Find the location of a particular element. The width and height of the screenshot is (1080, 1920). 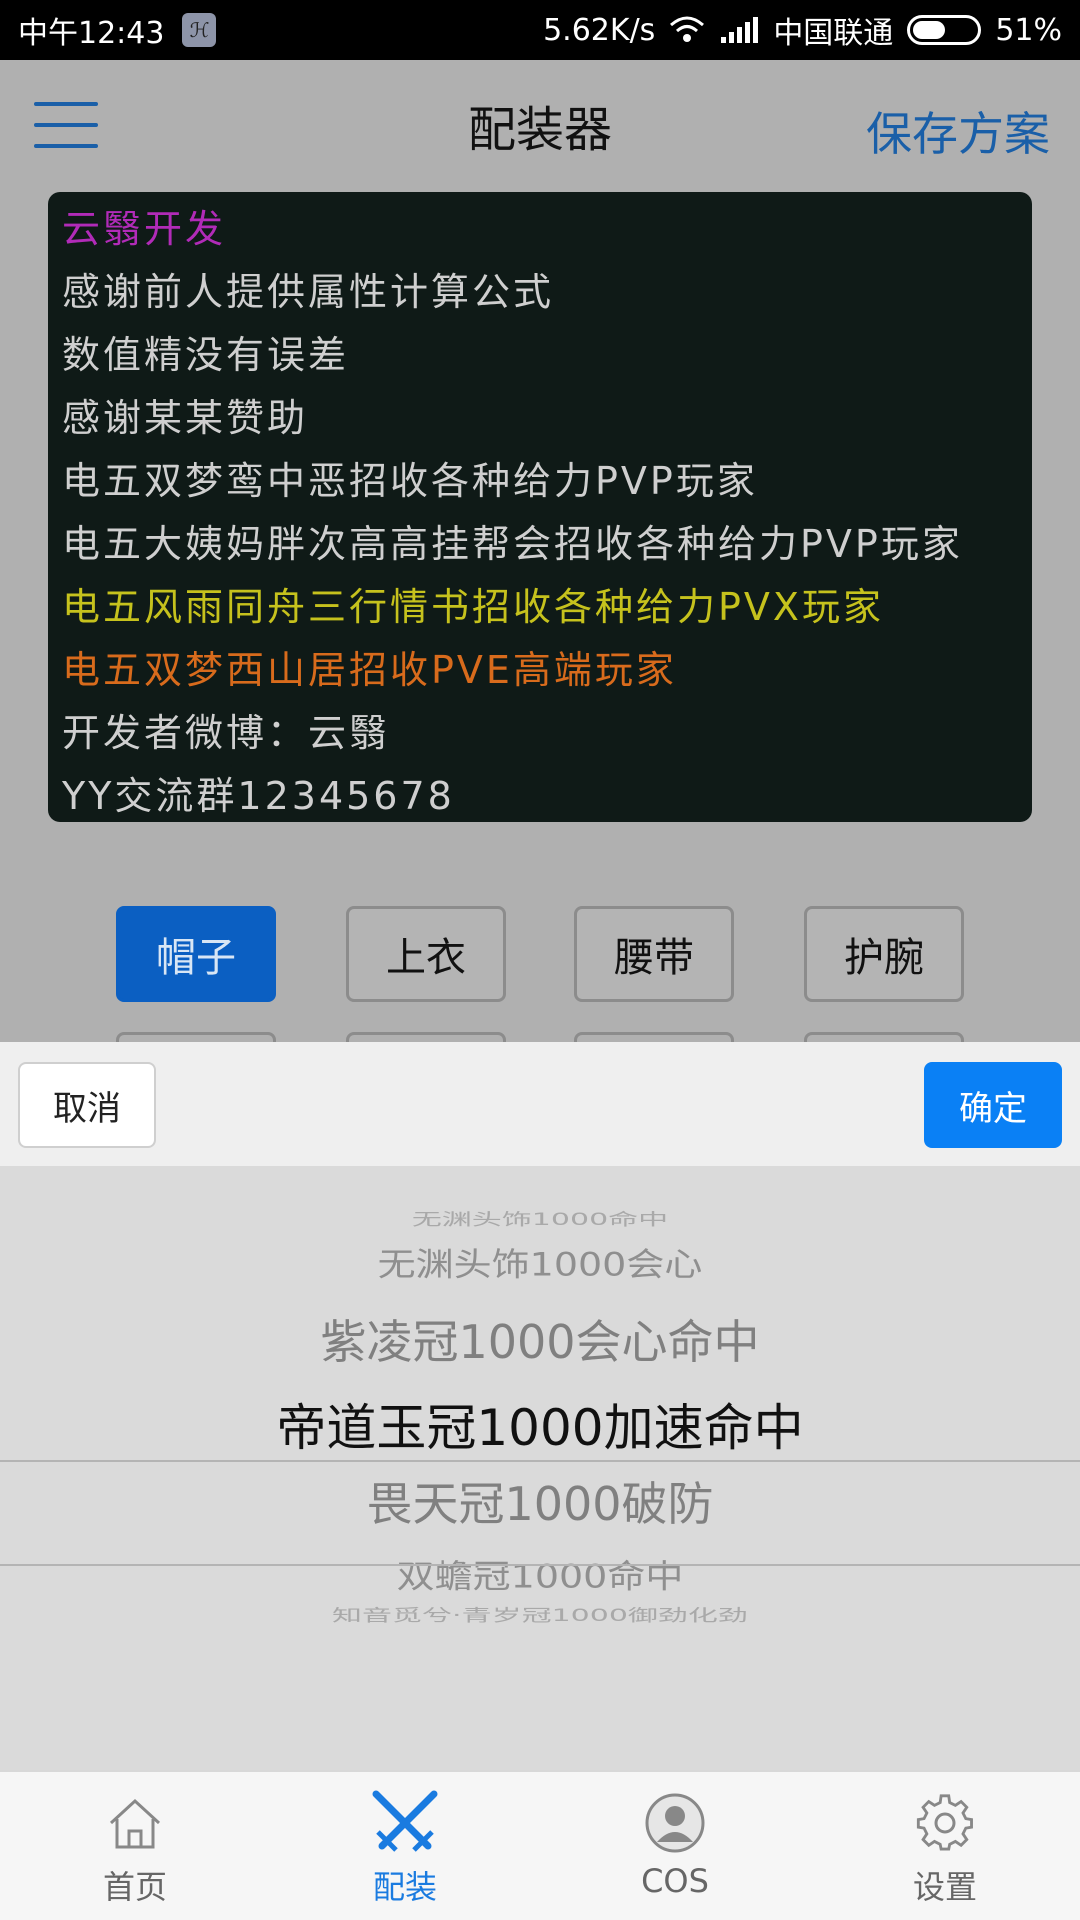

app-notification-icon: ℋ is located at coordinates (199, 30).